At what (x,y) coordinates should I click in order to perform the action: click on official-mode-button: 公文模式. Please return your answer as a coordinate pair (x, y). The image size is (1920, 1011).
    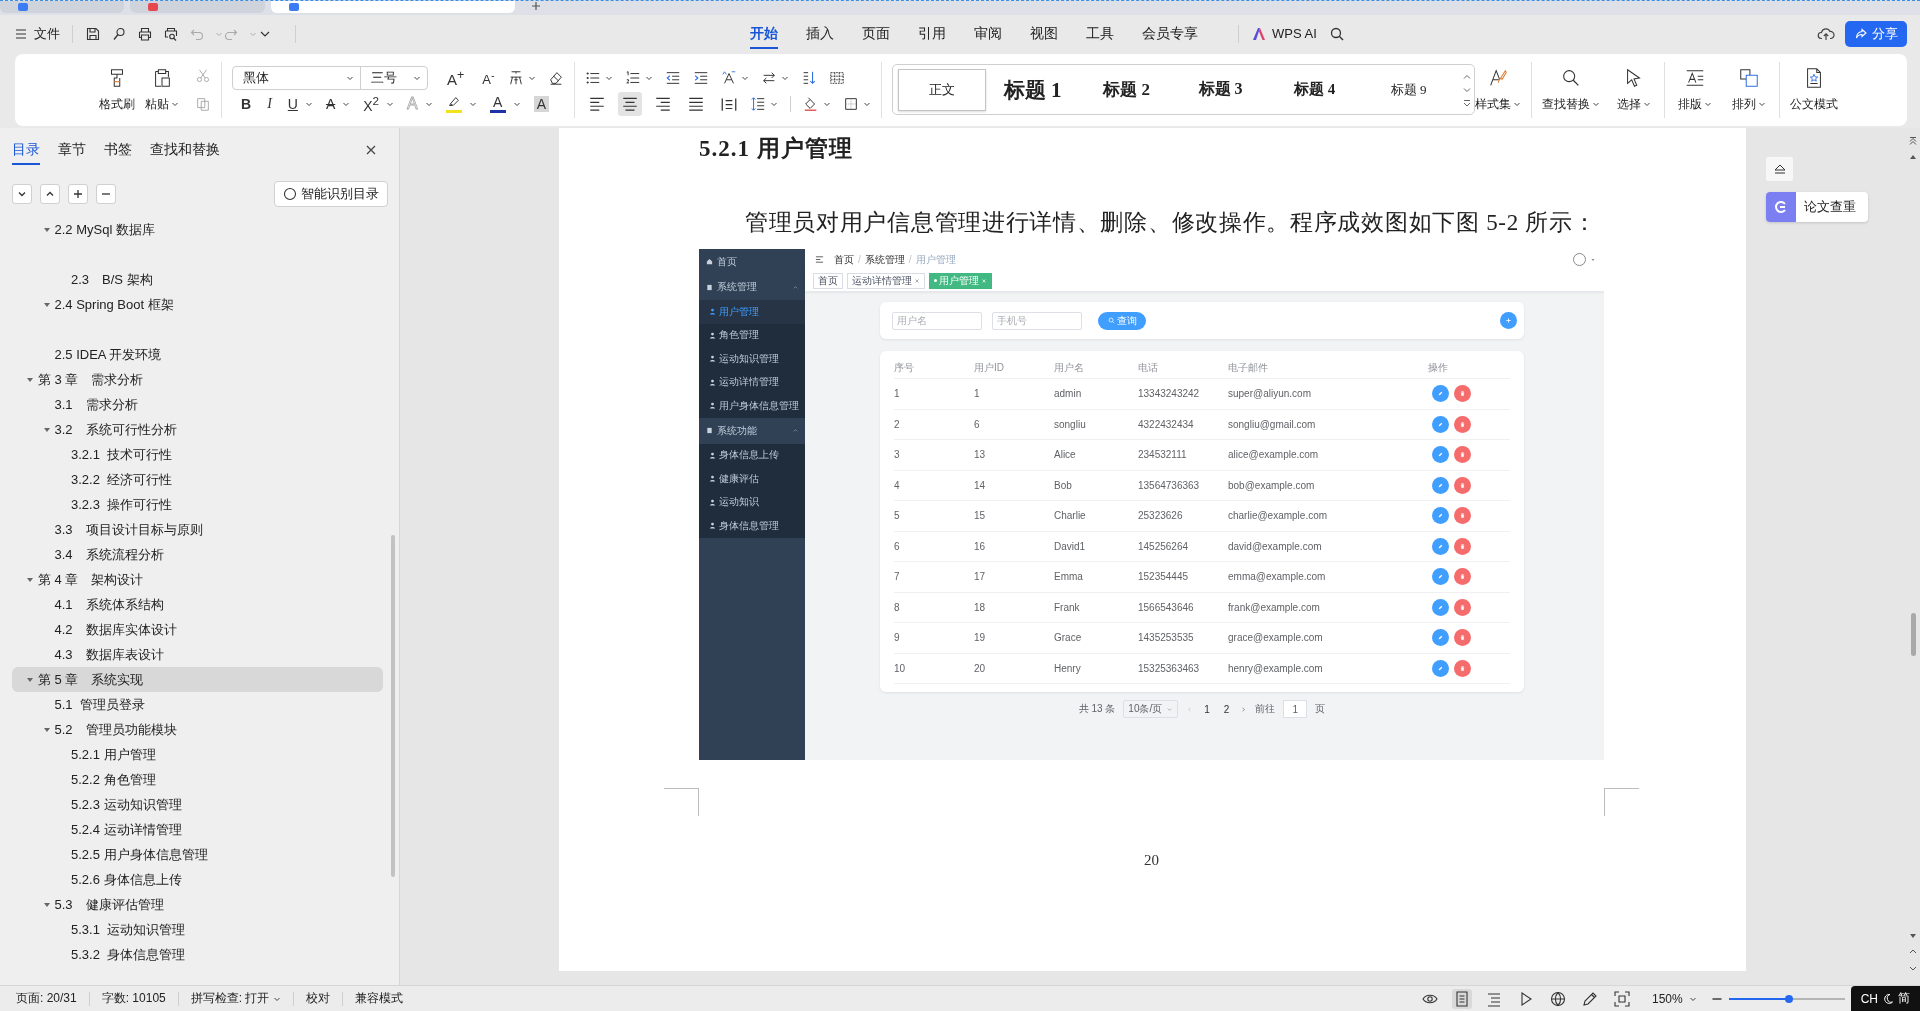
    Looking at the image, I should click on (1813, 90).